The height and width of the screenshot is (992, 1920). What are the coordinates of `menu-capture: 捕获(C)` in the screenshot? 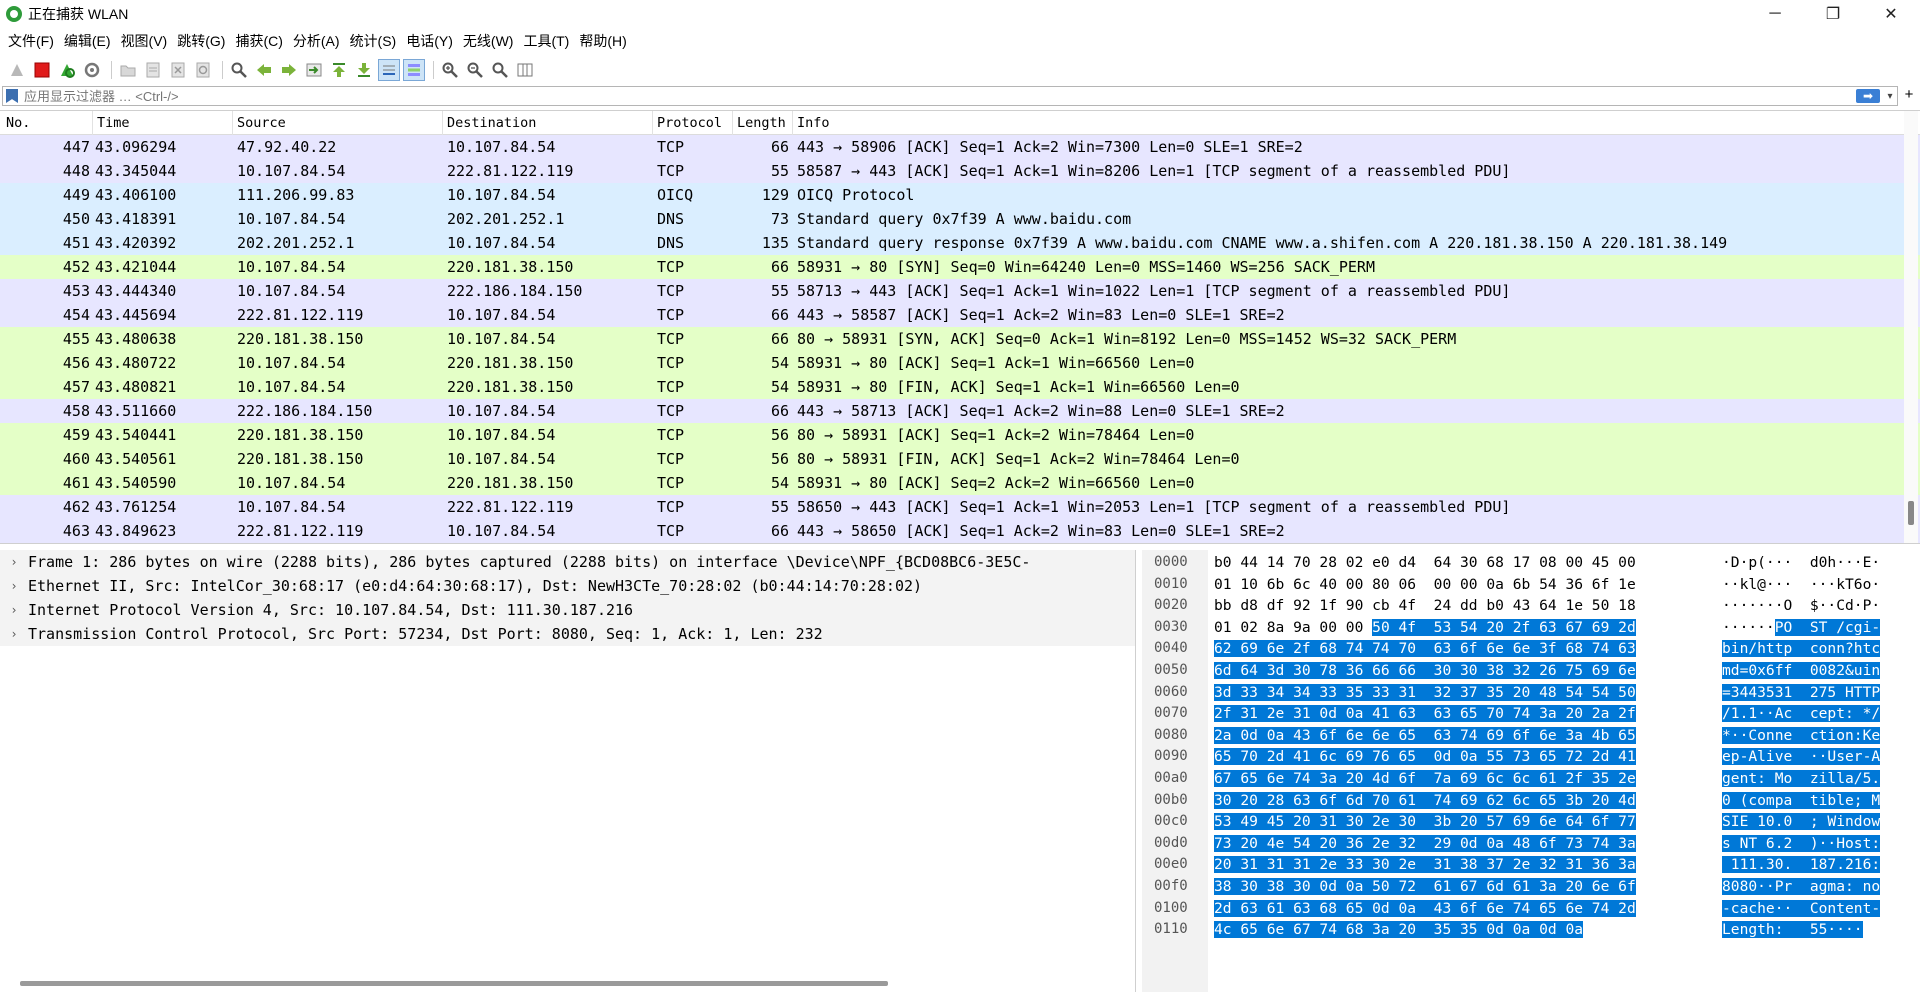 It's located at (258, 41).